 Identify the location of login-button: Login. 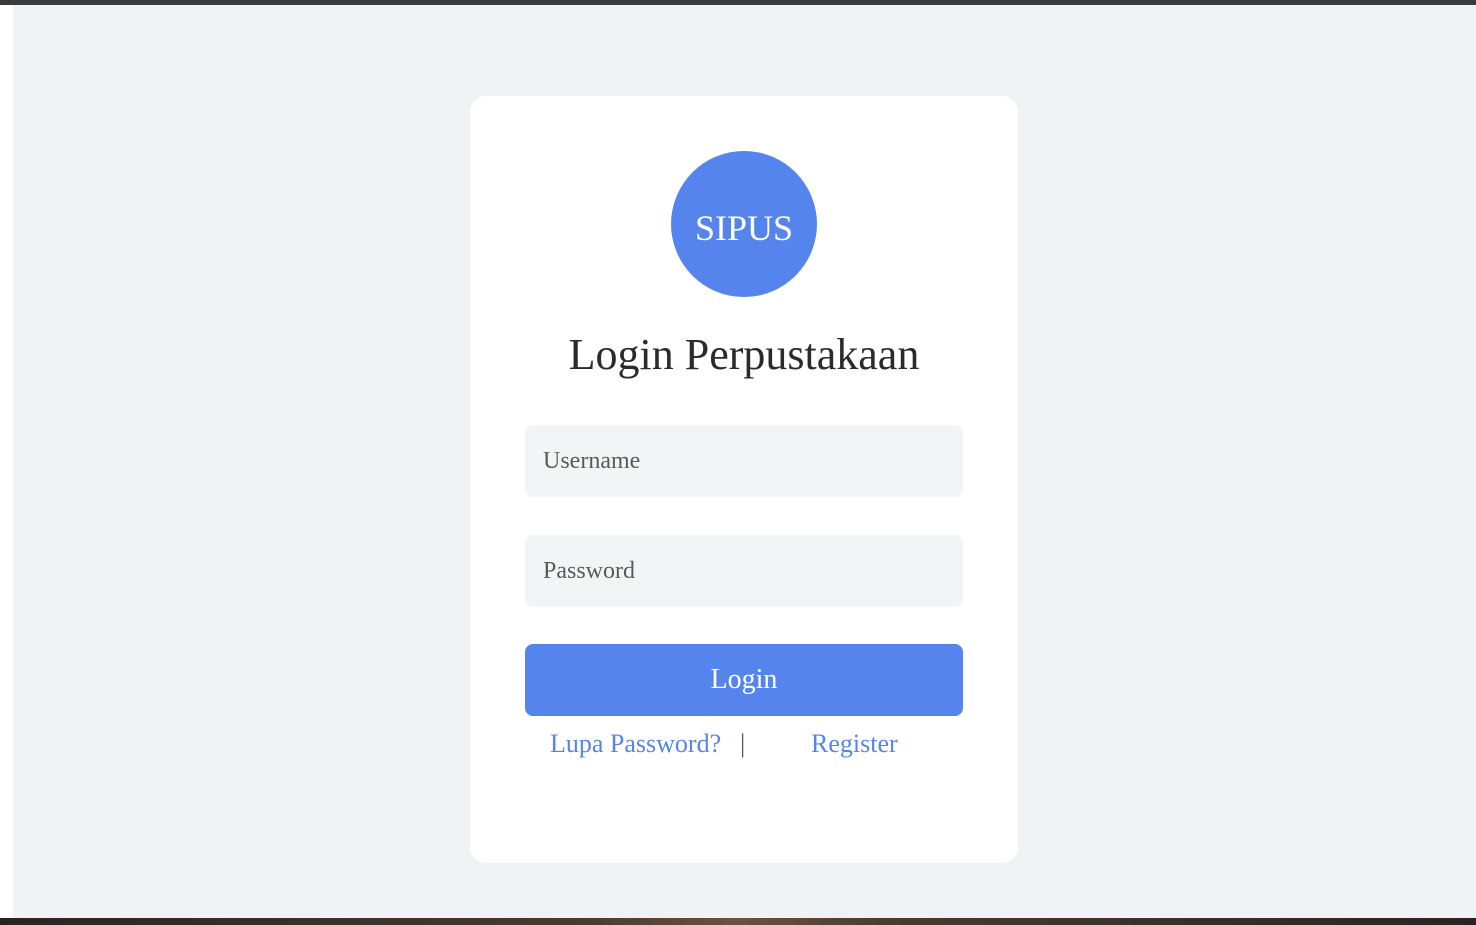
(744, 680).